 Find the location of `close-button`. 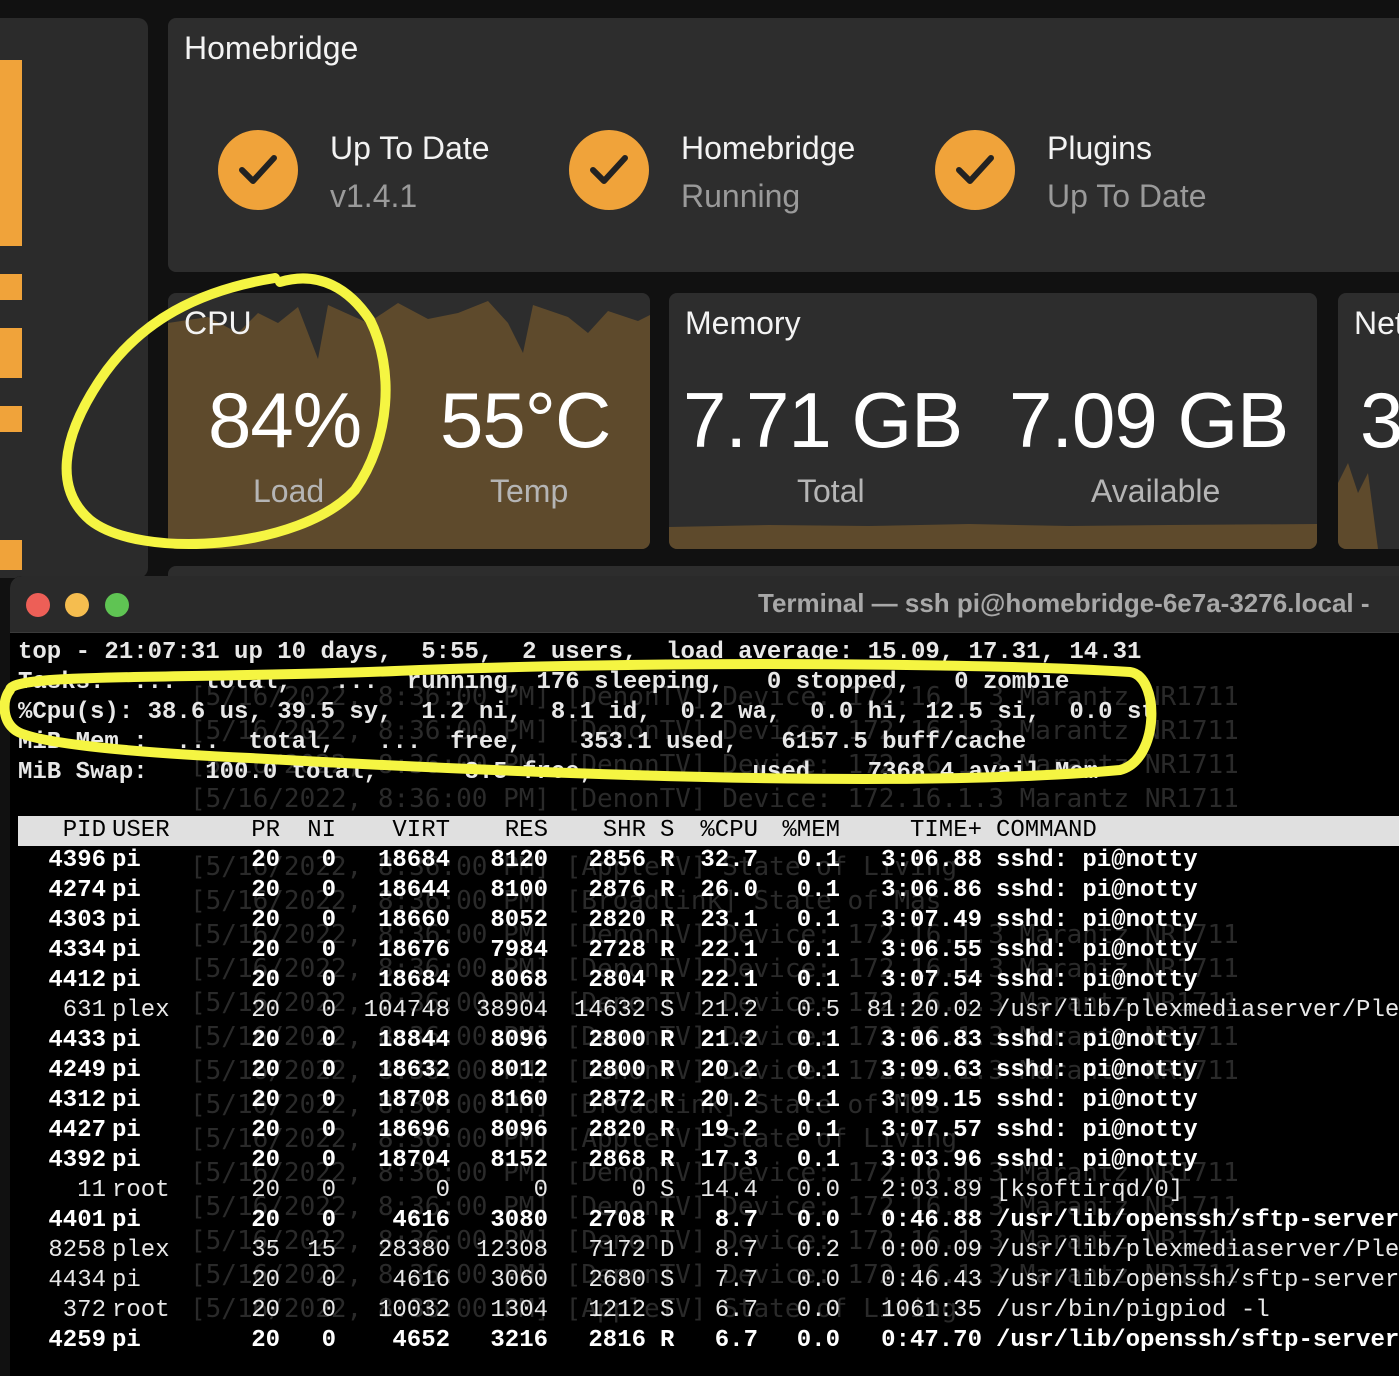

close-button is located at coordinates (38, 605).